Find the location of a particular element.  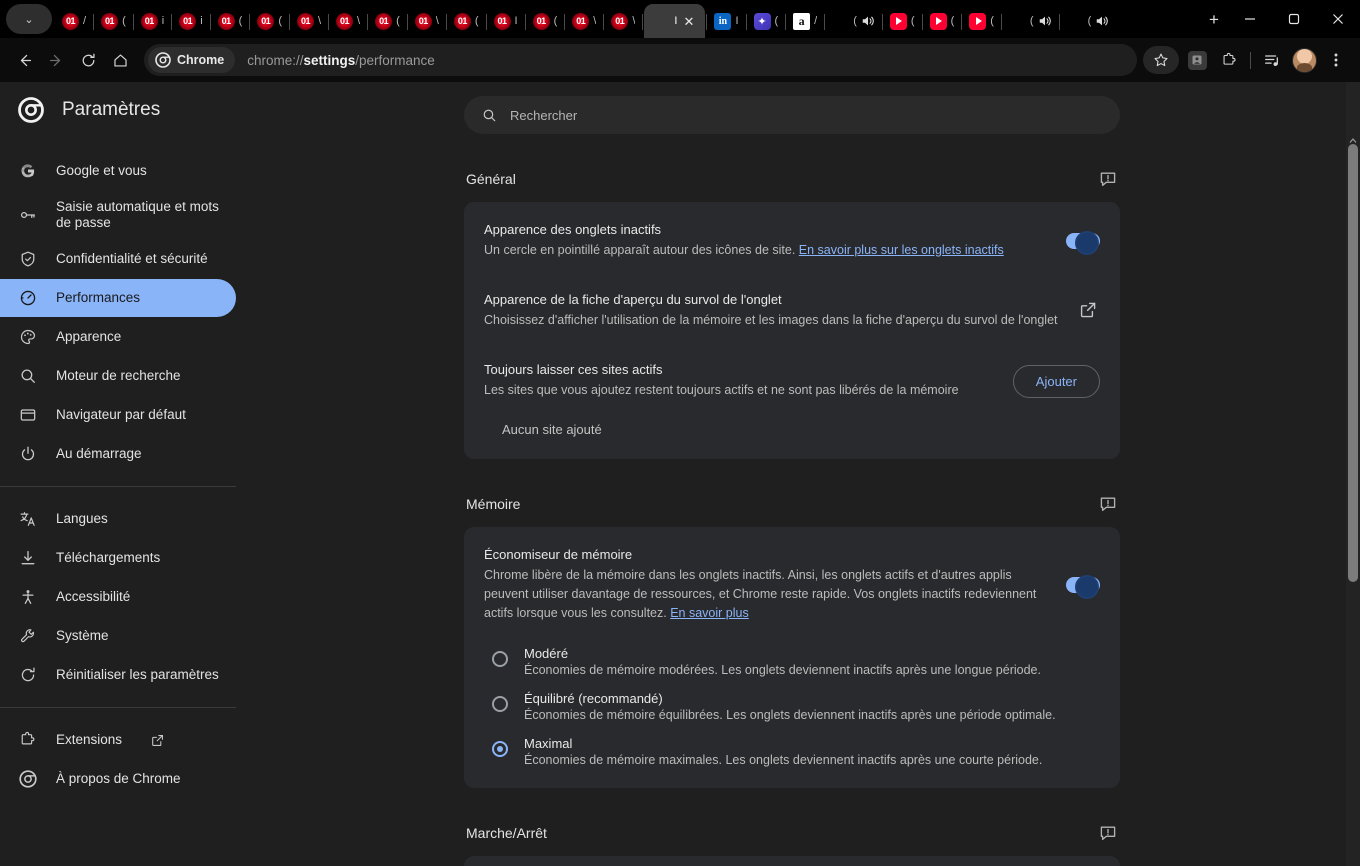

sidebar-item-confidentialit-et-s-curit: Confidentialité et sécurité is located at coordinates (118, 259).